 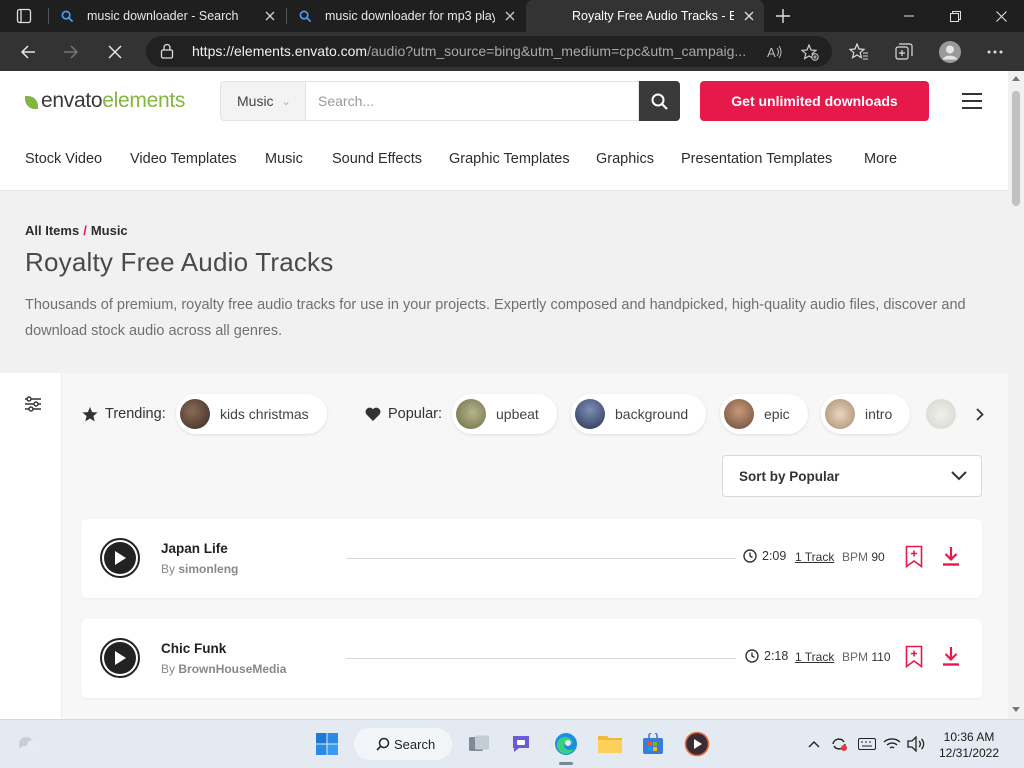 What do you see at coordinates (866, 657) in the screenshot?
I see `track-bpm: BPM 110` at bounding box center [866, 657].